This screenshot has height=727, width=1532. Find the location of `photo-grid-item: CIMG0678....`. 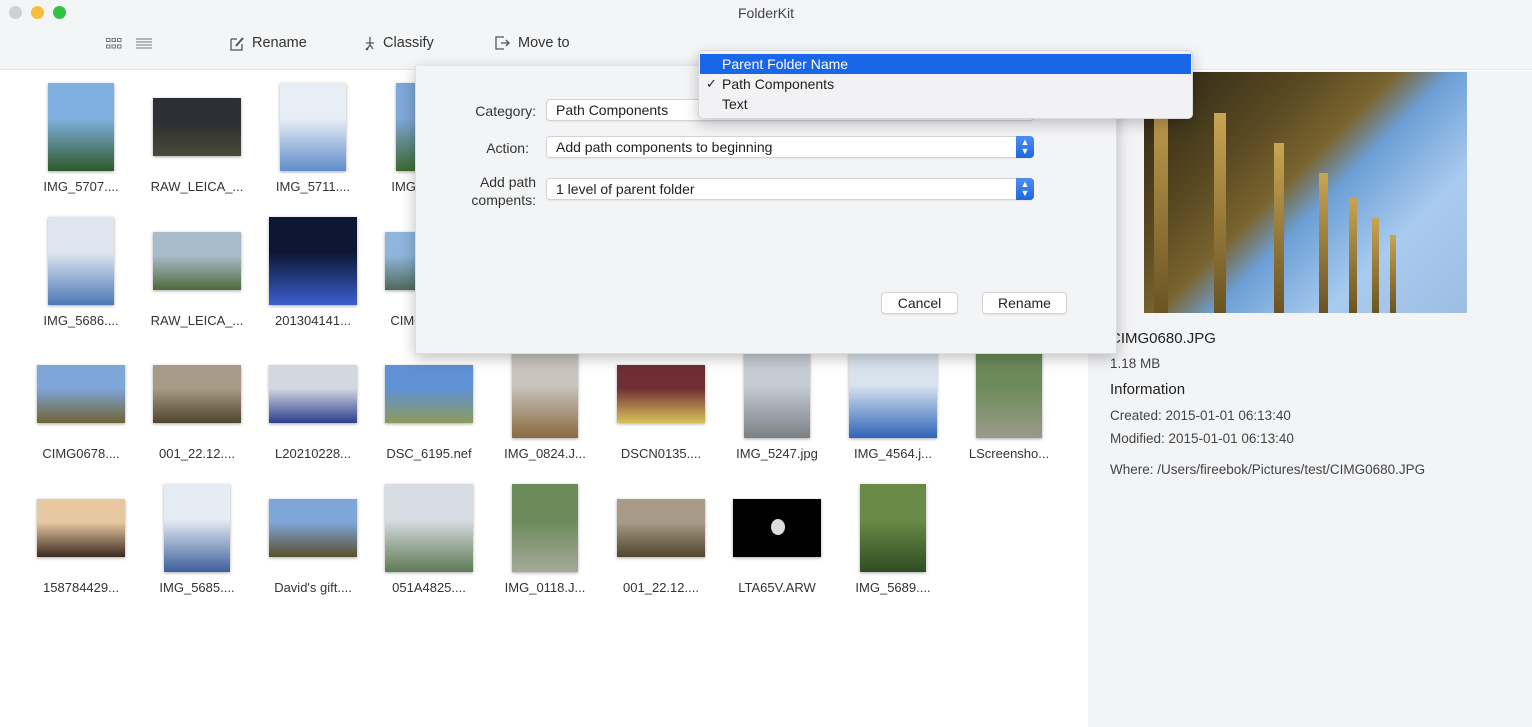

photo-grid-item: CIMG0678.... is located at coordinates (81, 403).